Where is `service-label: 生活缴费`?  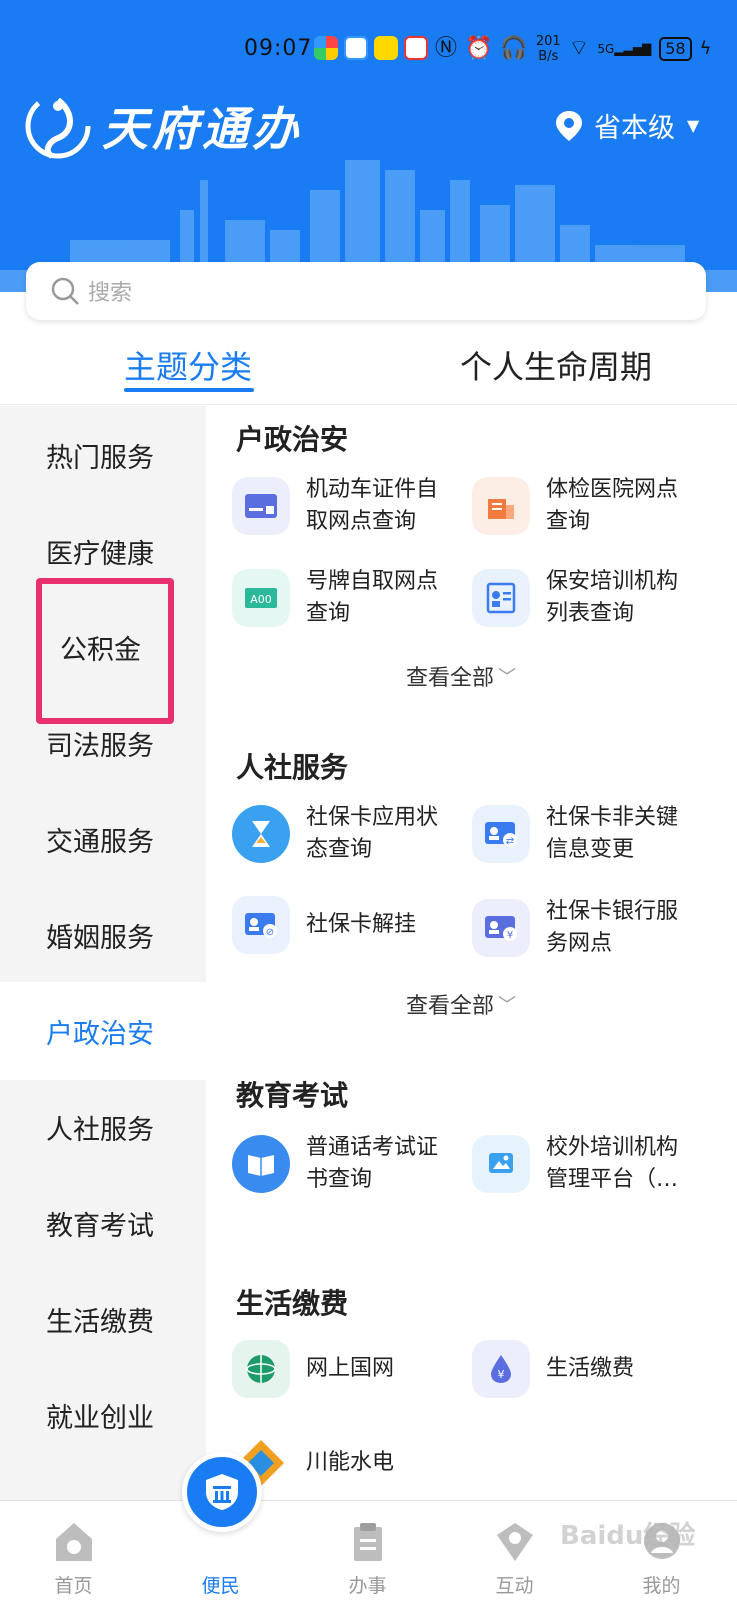
service-label: 生活缴费 is located at coordinates (590, 1368).